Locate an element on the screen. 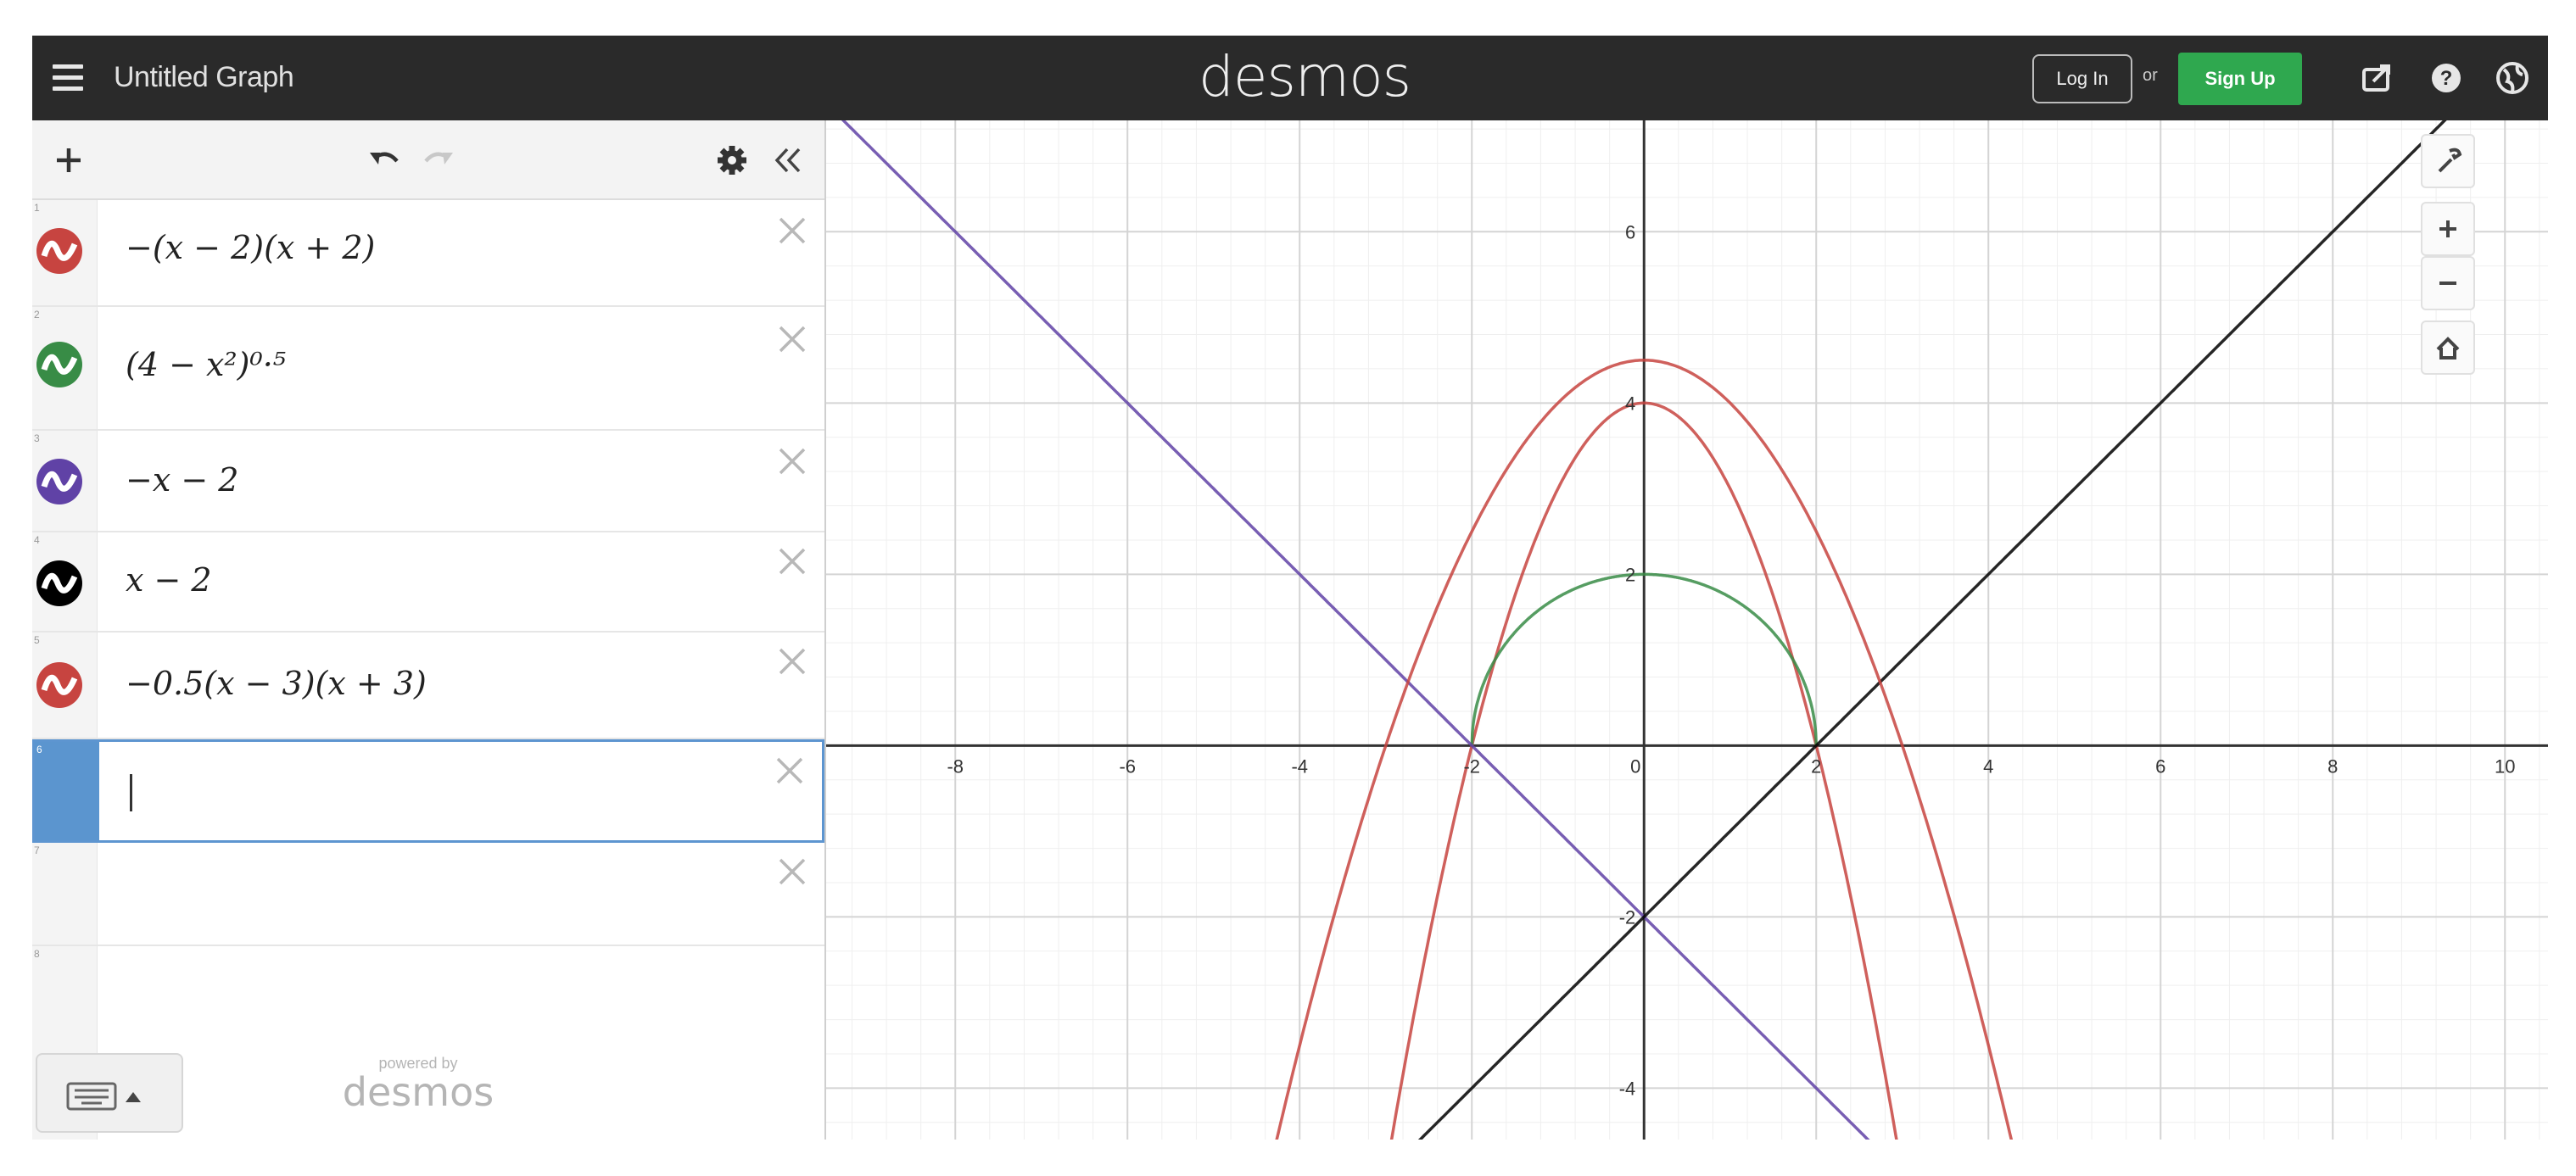  signup-button: Sign Up is located at coordinates (2240, 79).